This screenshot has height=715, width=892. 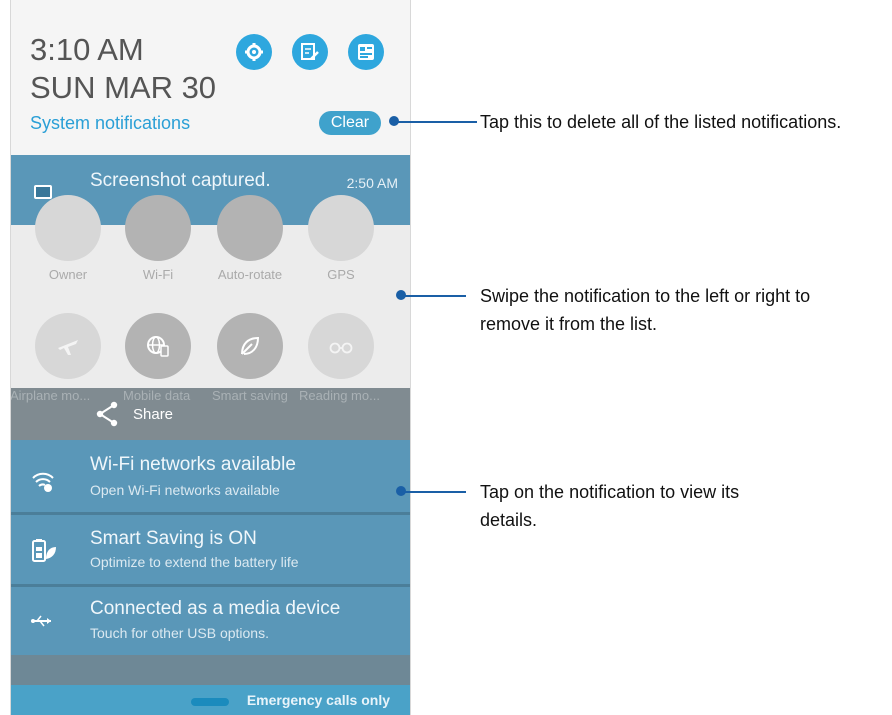 What do you see at coordinates (435, 492) in the screenshot?
I see `callout-line-tap` at bounding box center [435, 492].